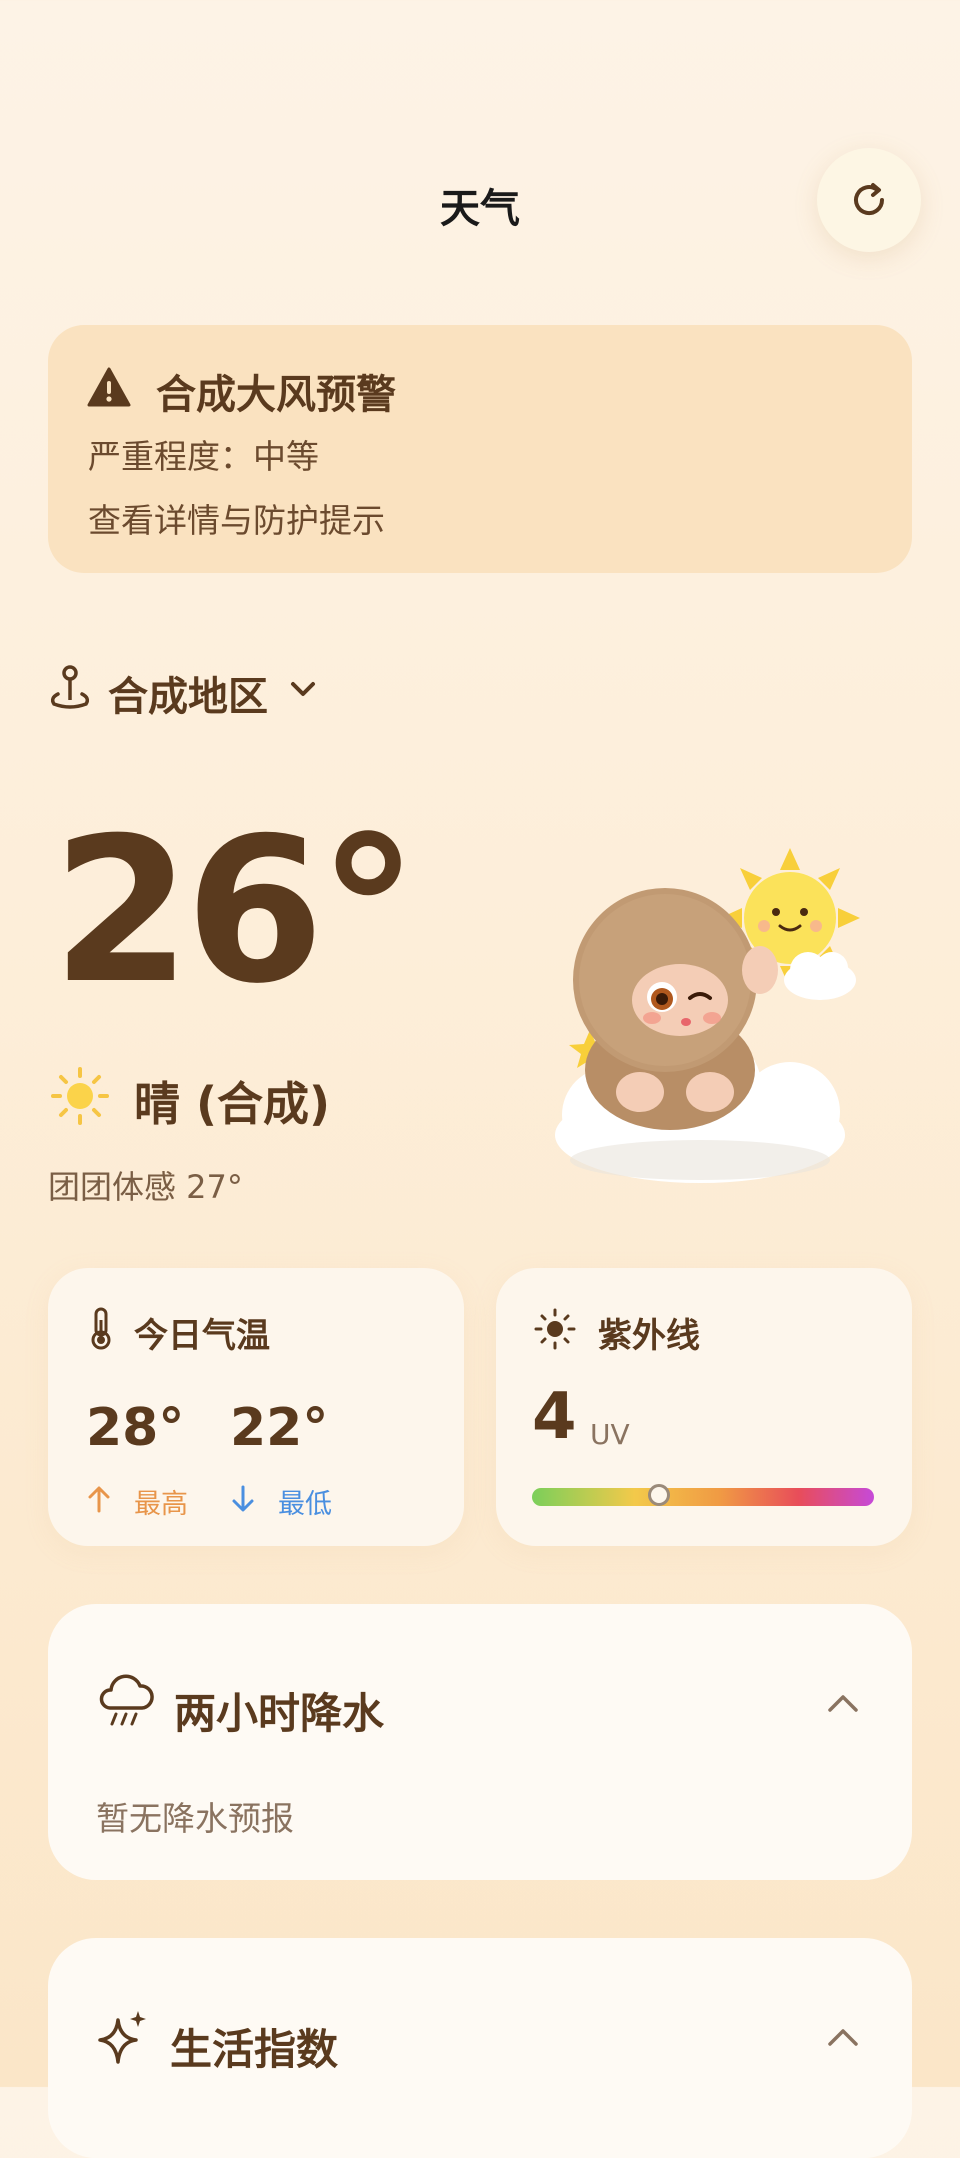 This screenshot has height=2158, width=960. Describe the element at coordinates (203, 456) in the screenshot. I see `alert-severity: 严重程度：中等` at that location.